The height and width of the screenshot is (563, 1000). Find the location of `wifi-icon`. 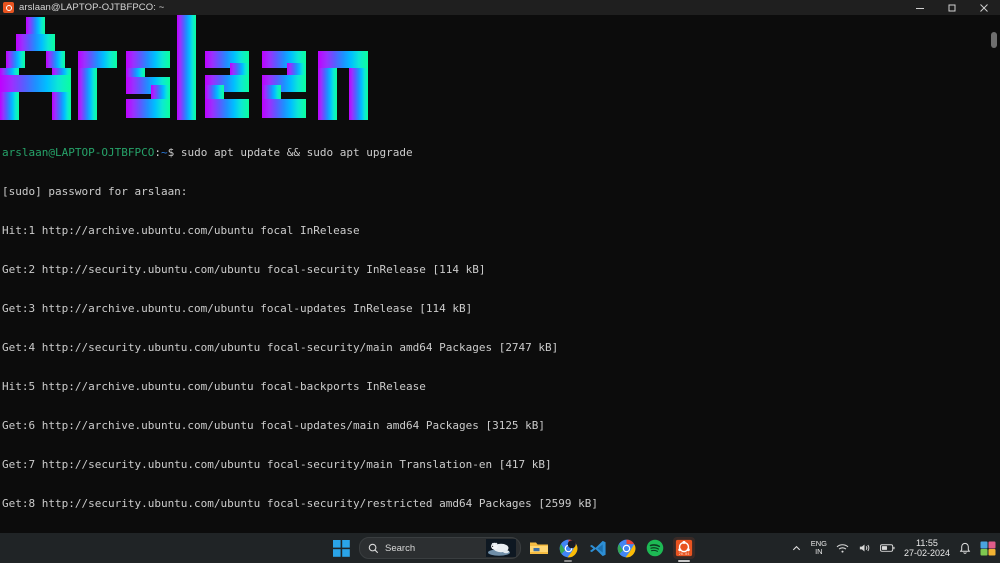

wifi-icon is located at coordinates (842, 548).